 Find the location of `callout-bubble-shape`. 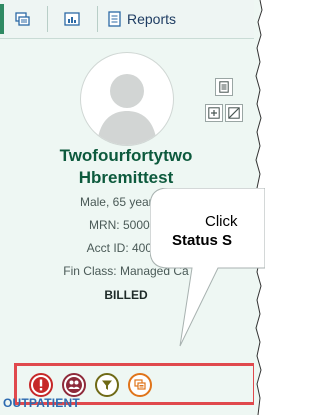

callout-bubble-shape is located at coordinates (207, 267).